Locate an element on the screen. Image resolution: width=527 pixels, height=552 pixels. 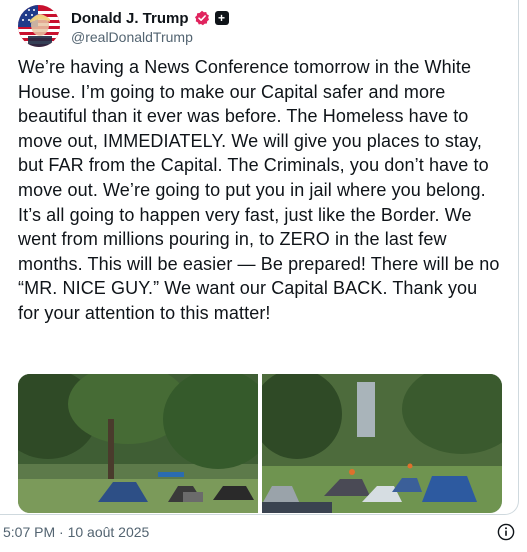
photo-tents-under-trees is located at coordinates (138, 443).